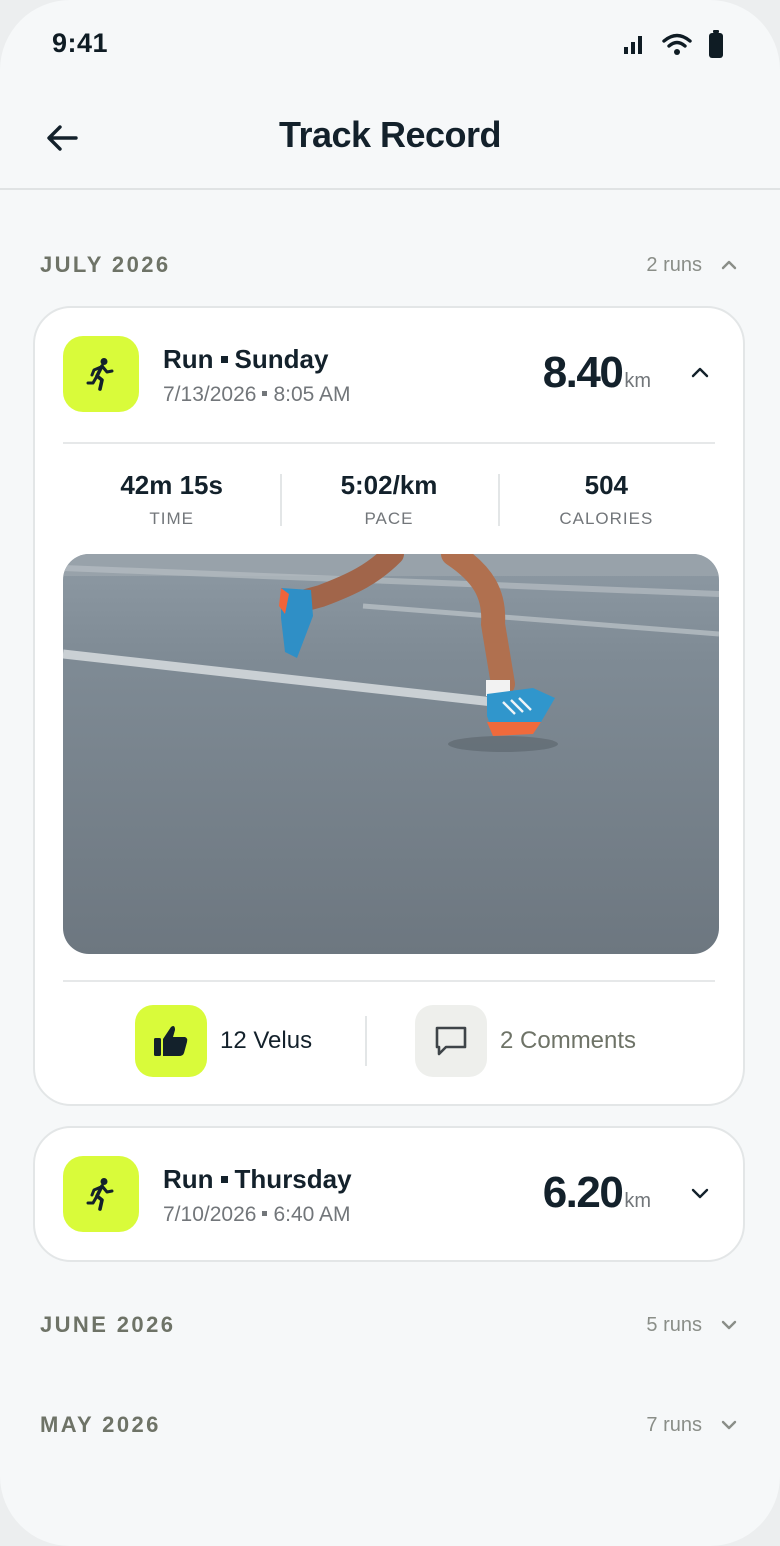 The image size is (780, 1546). Describe the element at coordinates (677, 44) in the screenshot. I see `wifi-icon` at that location.